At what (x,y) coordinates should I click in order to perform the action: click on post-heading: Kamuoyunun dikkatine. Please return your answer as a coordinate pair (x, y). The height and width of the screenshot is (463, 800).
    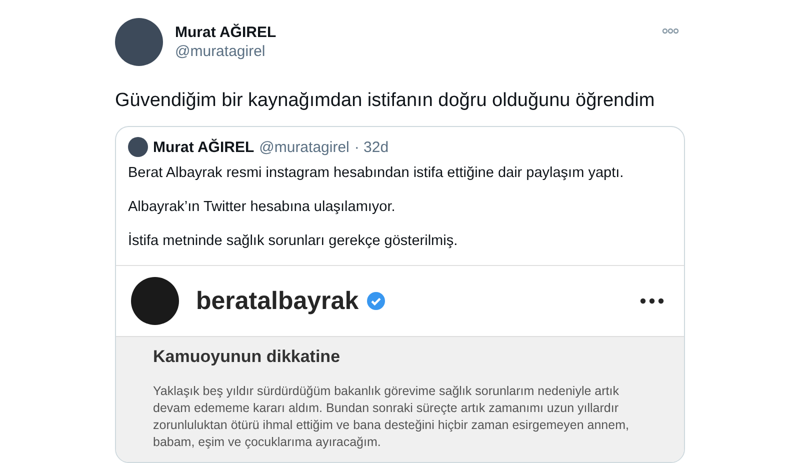
    Looking at the image, I should click on (247, 357).